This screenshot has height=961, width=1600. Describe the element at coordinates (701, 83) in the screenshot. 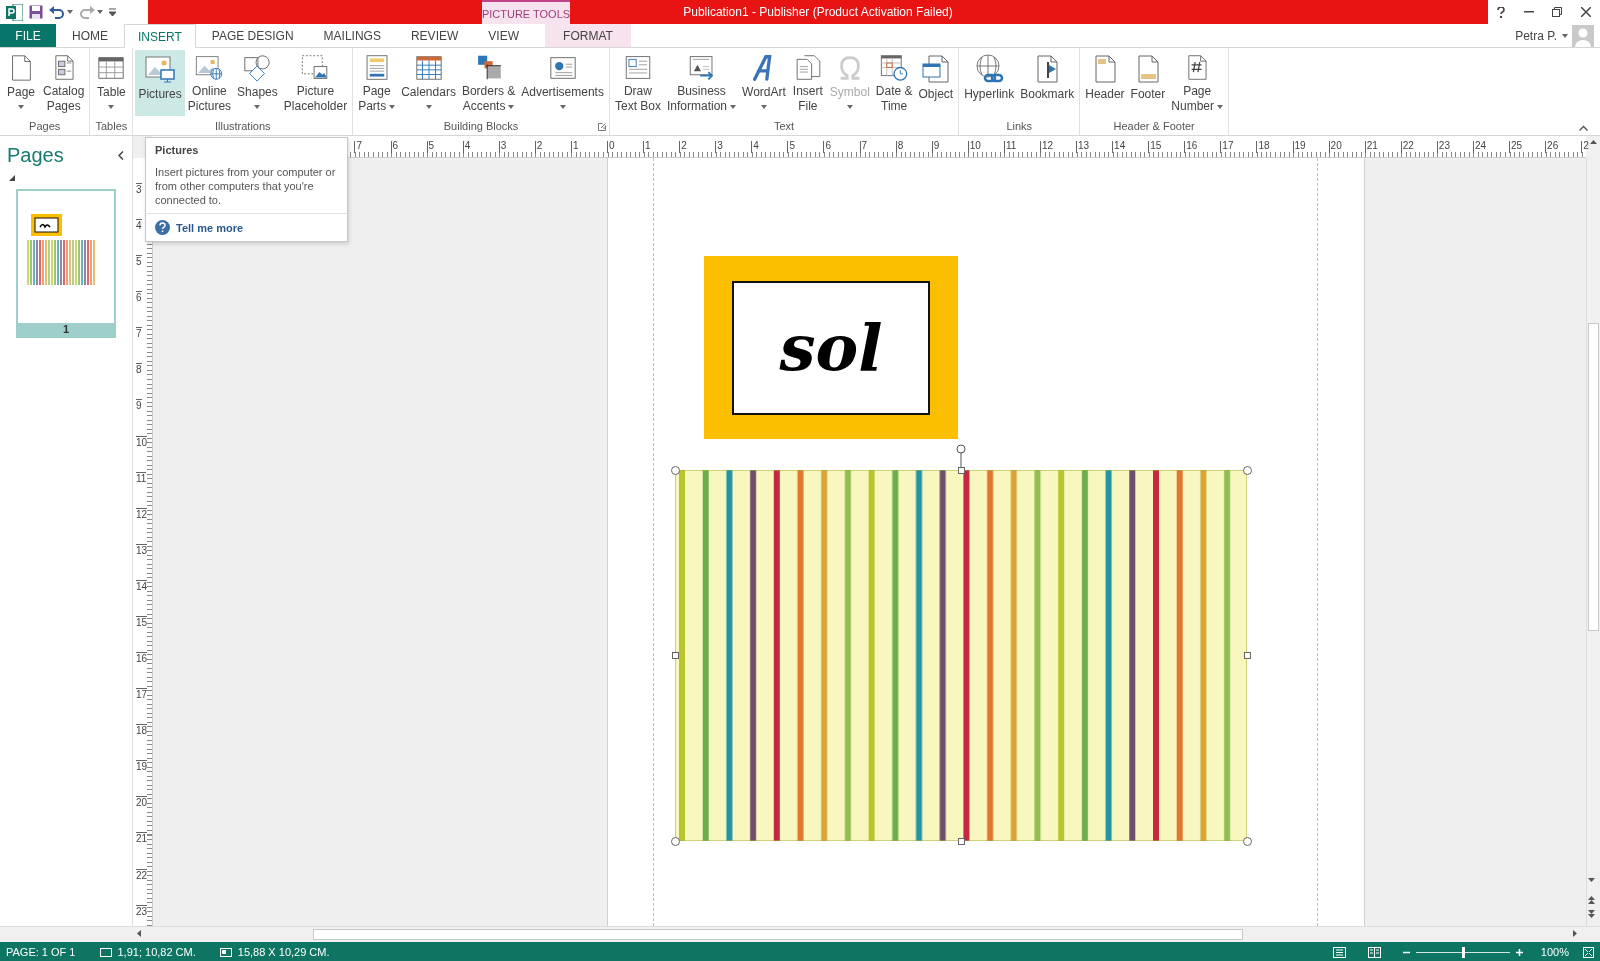

I see `ribbon-button: Business Information` at that location.